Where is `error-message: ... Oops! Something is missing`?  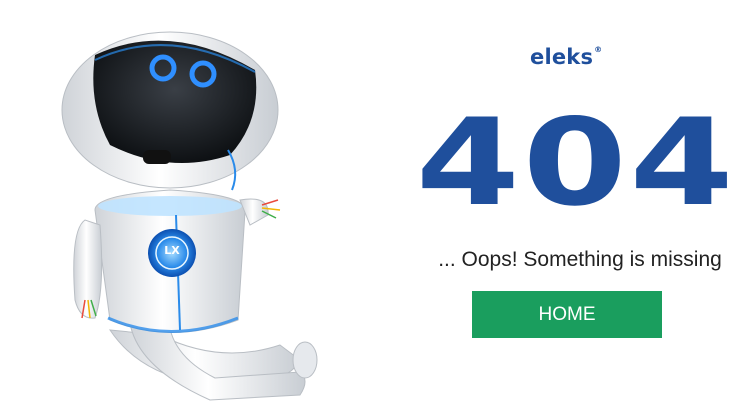
error-message: ... Oops! Something is missing is located at coordinates (580, 259).